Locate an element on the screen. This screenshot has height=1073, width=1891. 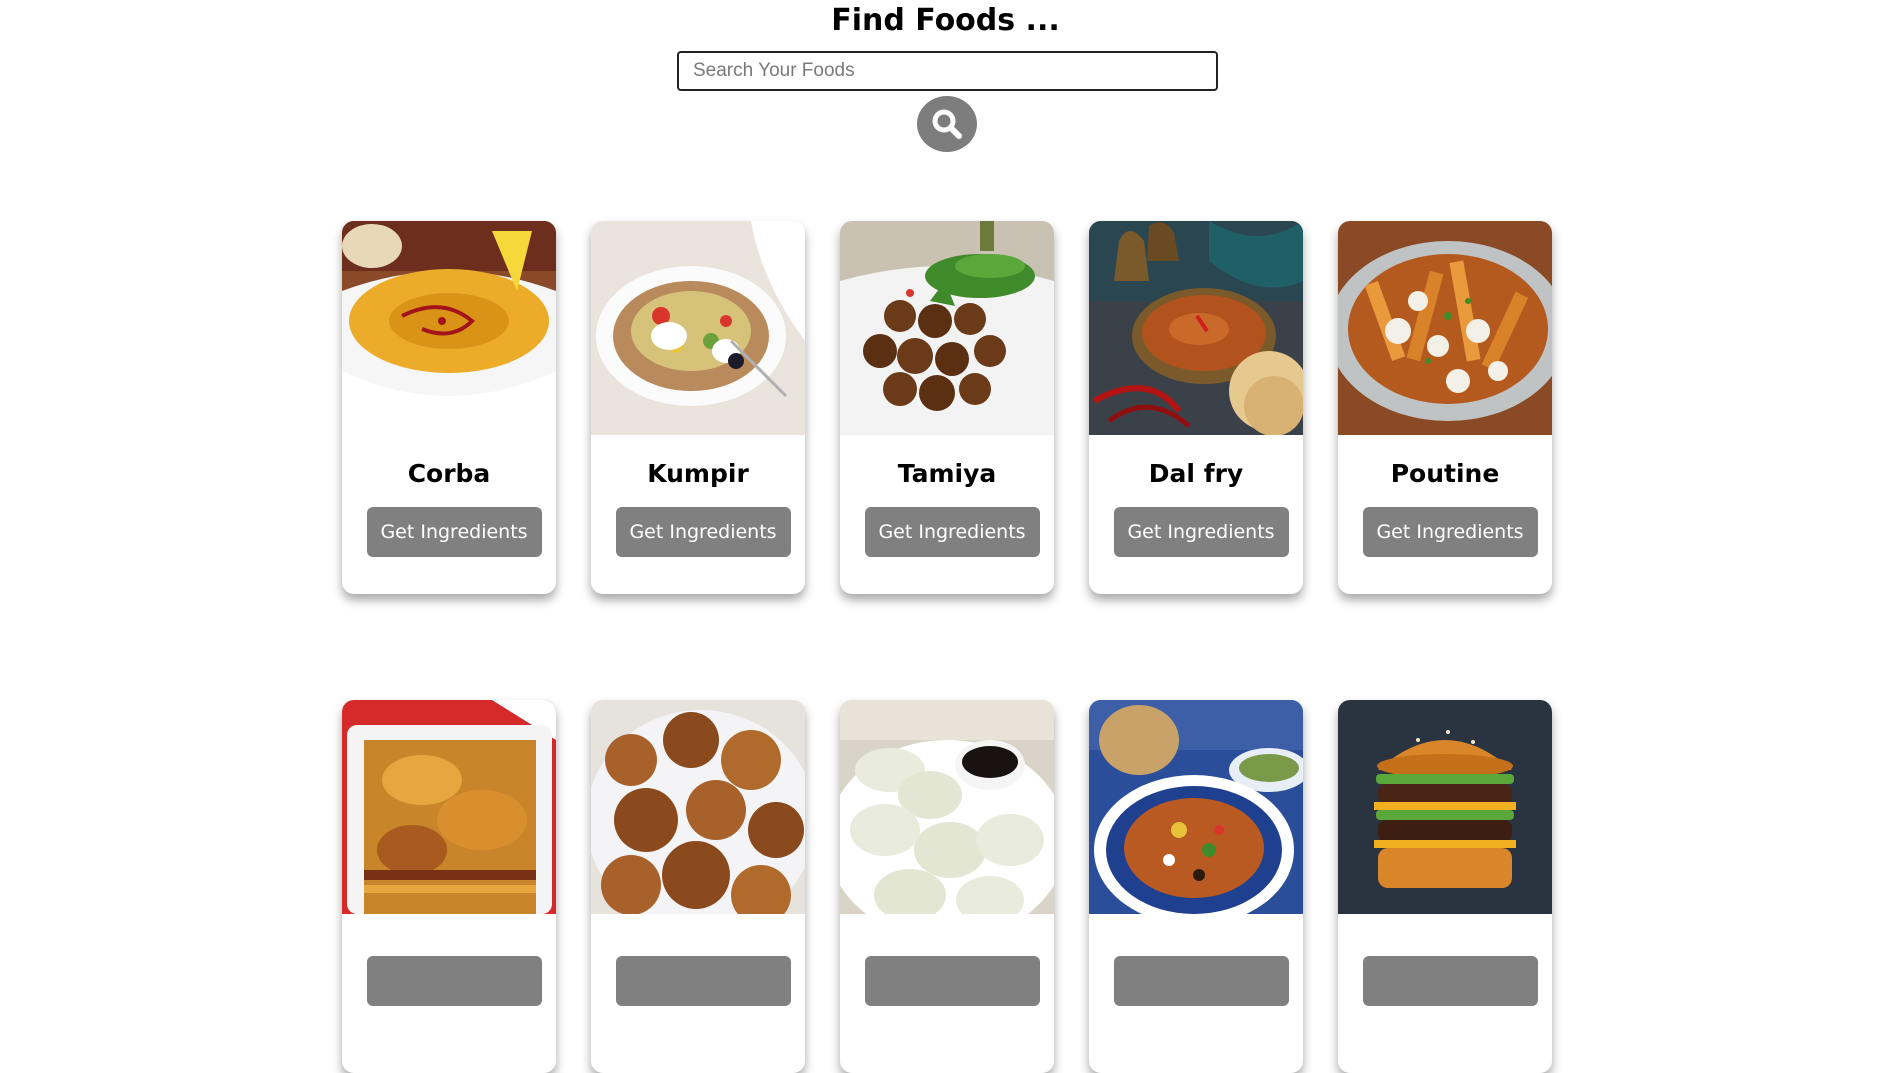
meal-name: Tamiya is located at coordinates (947, 473).